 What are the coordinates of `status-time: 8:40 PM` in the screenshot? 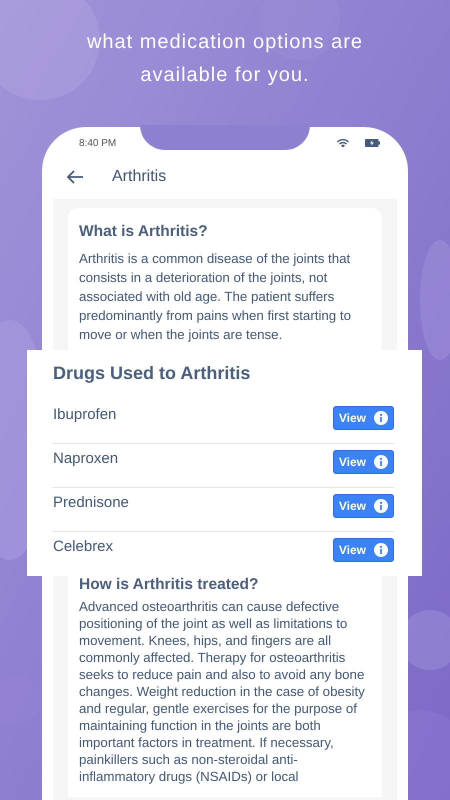 It's located at (97, 143).